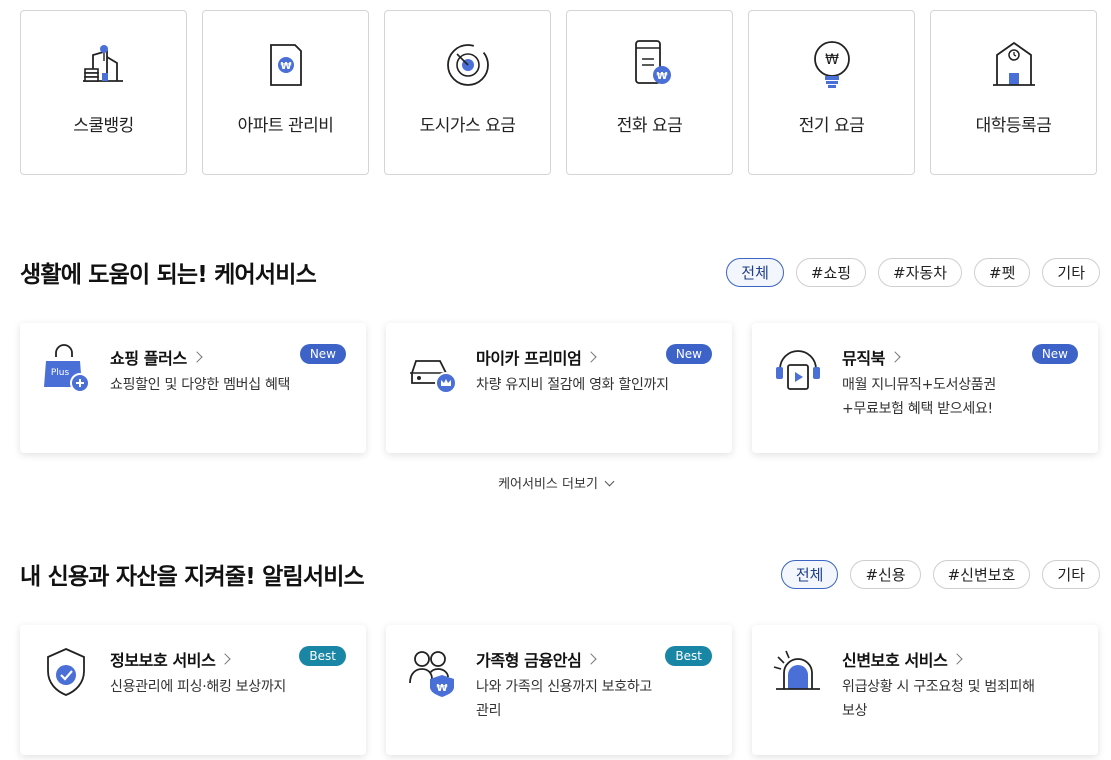 The image size is (1111, 760). I want to click on card-title: 신변보호 서비스, so click(903, 659).